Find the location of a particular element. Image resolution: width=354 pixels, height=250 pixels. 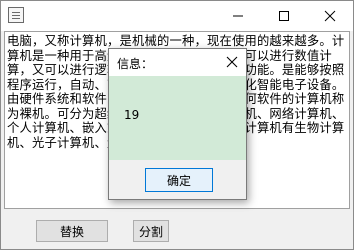

app-icon is located at coordinates (16, 15).